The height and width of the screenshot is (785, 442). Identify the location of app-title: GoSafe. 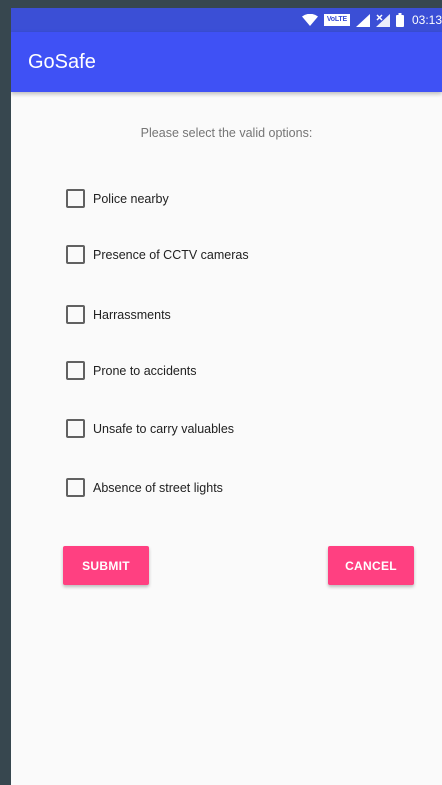
(62, 62).